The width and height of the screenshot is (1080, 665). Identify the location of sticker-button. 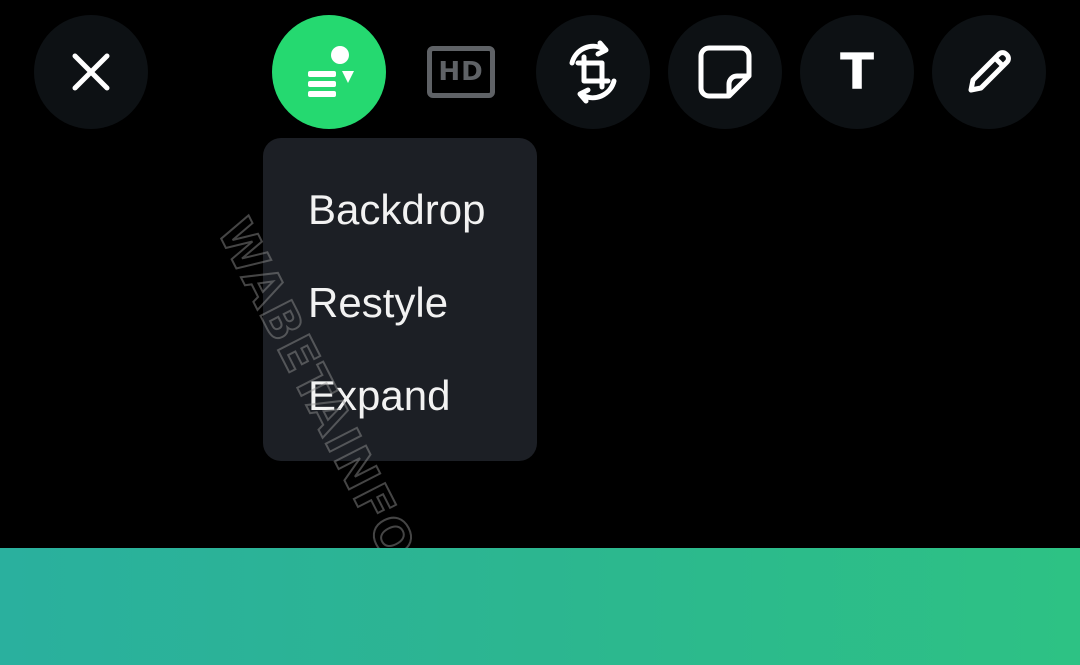
(725, 72).